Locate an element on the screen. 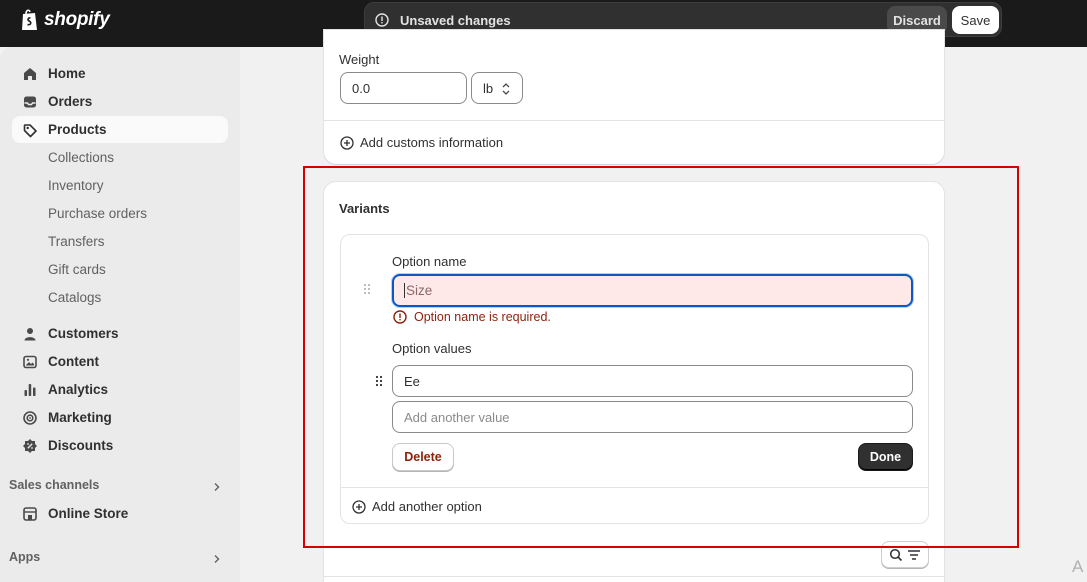 This screenshot has width=1087, height=582. sidebar-item-online-store: Online Store is located at coordinates (120, 513).